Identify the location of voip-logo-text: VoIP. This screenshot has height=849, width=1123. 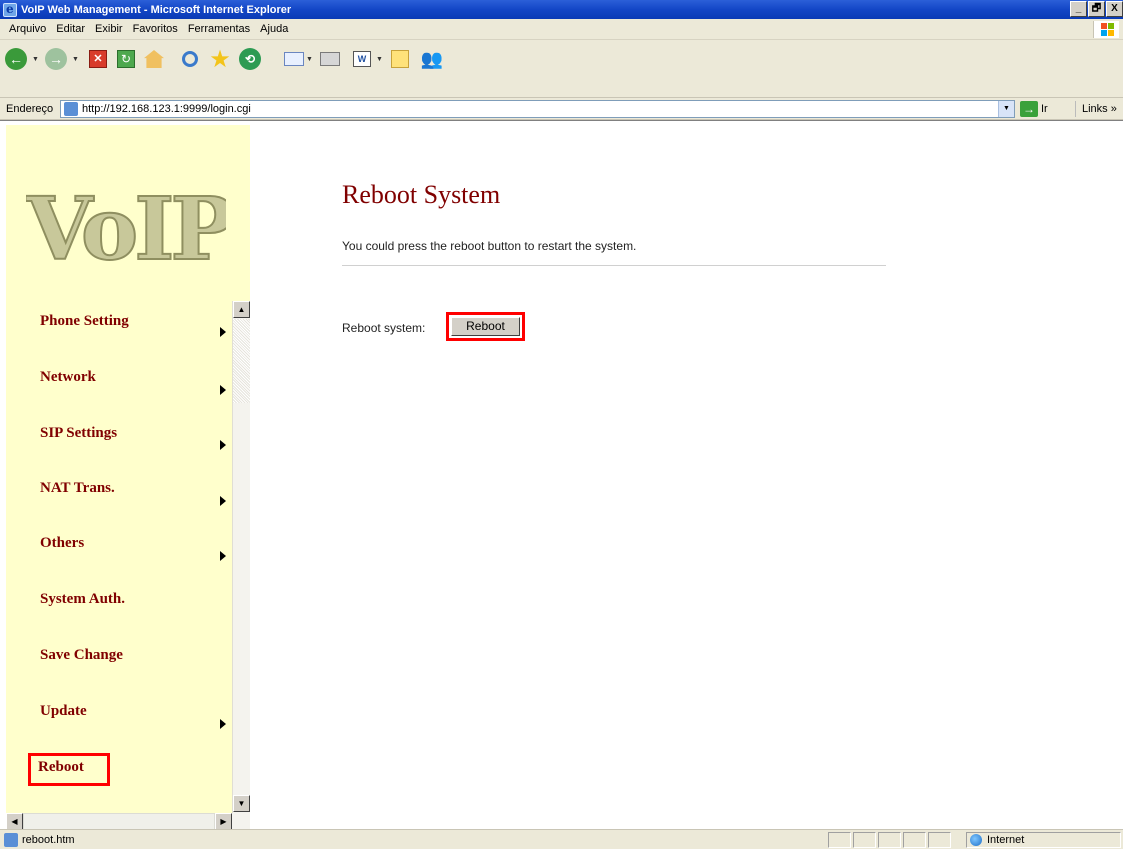
(126, 229).